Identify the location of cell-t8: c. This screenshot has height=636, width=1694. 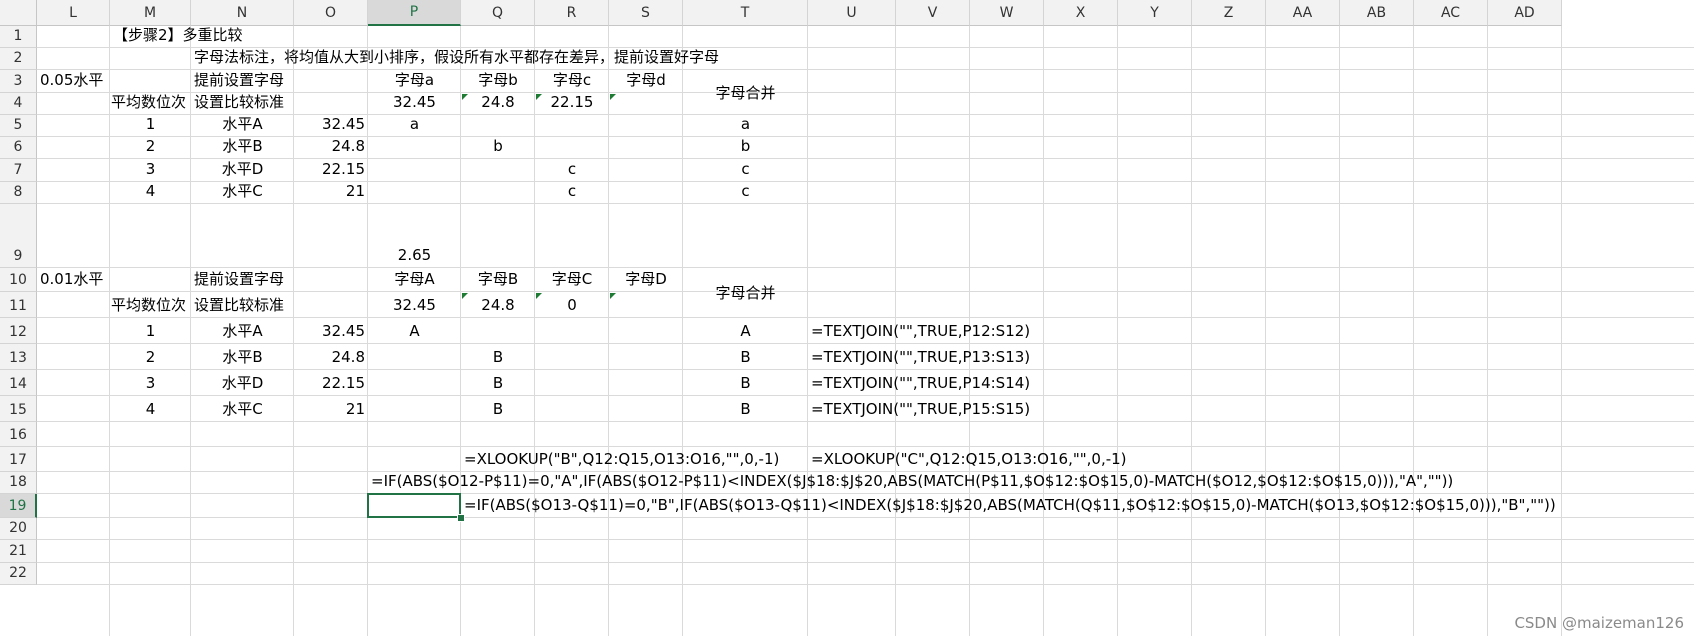
(745, 193).